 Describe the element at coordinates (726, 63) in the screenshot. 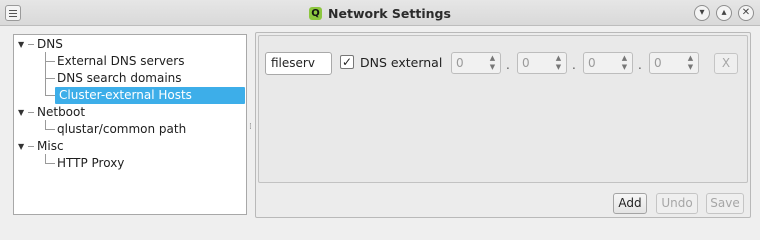

I see `remove-host-button: X` at that location.